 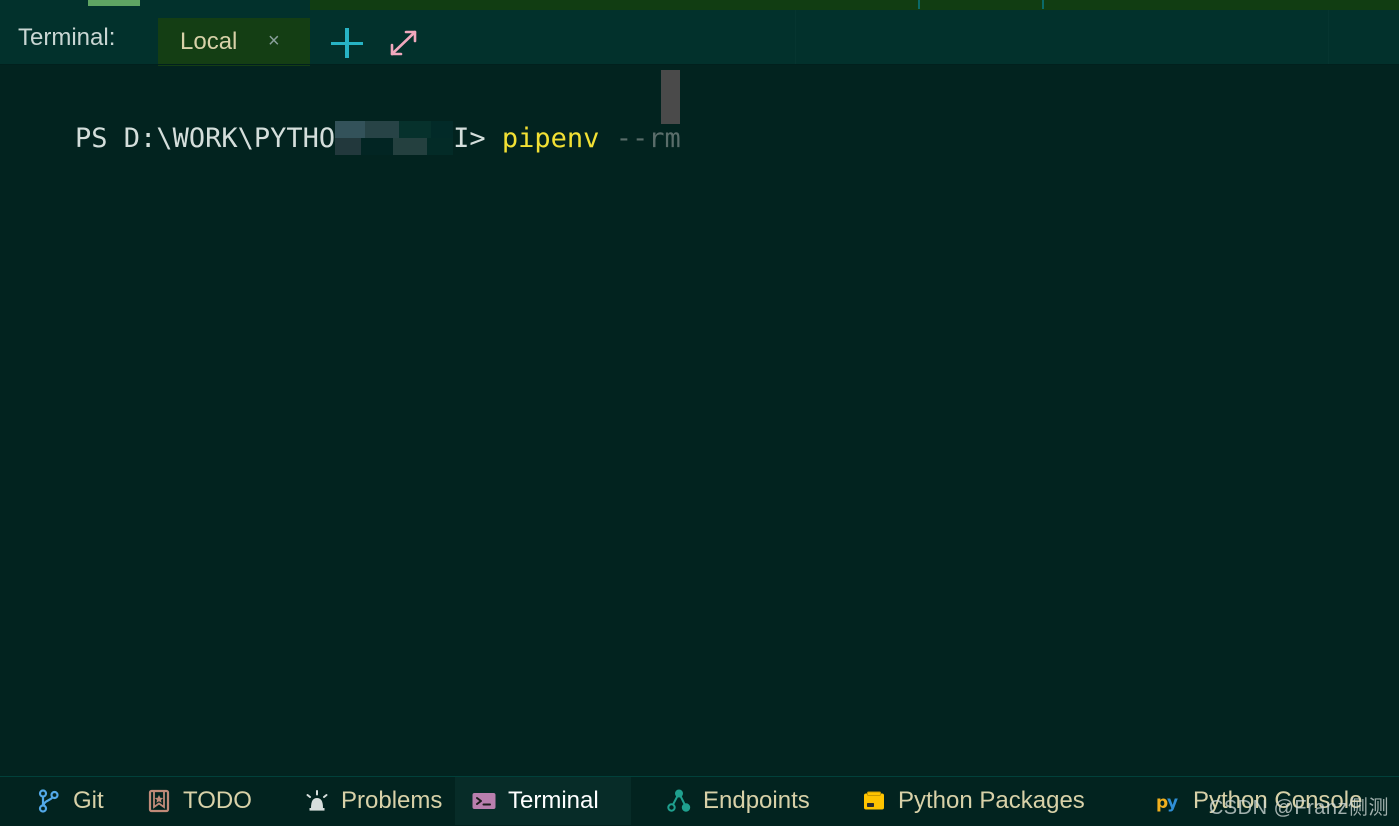 What do you see at coordinates (209, 41) in the screenshot?
I see `tab-local-label: Local` at bounding box center [209, 41].